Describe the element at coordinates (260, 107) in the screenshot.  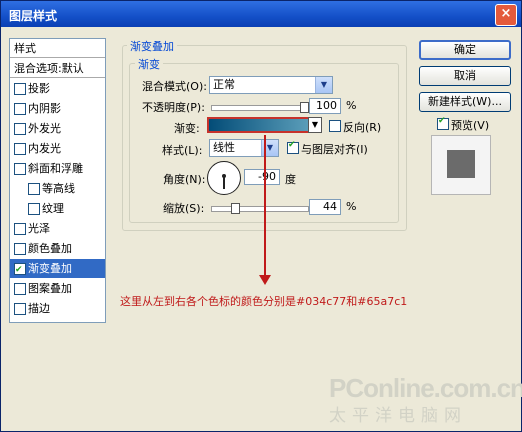
I see `opacity-slider` at that location.